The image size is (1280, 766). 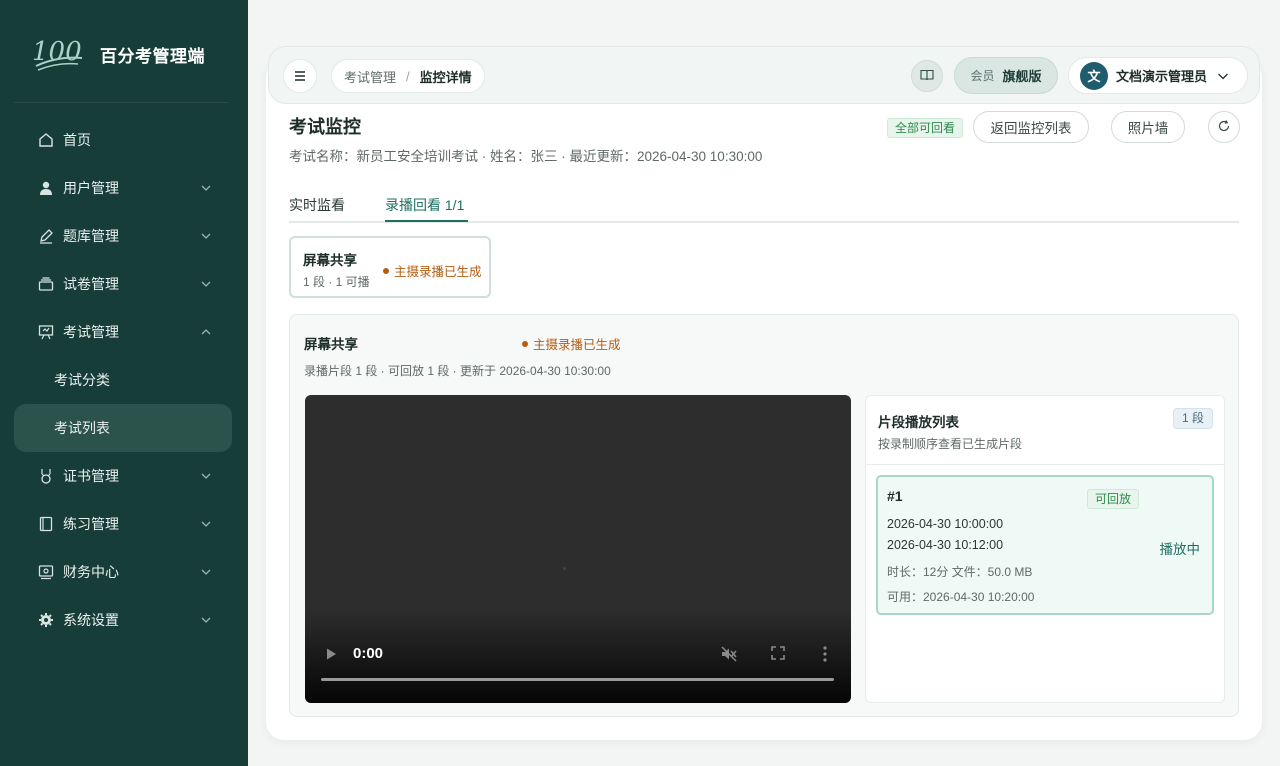 What do you see at coordinates (950, 444) in the screenshot?
I see `playlist-sub: 按录制顺序查看已生成片段` at bounding box center [950, 444].